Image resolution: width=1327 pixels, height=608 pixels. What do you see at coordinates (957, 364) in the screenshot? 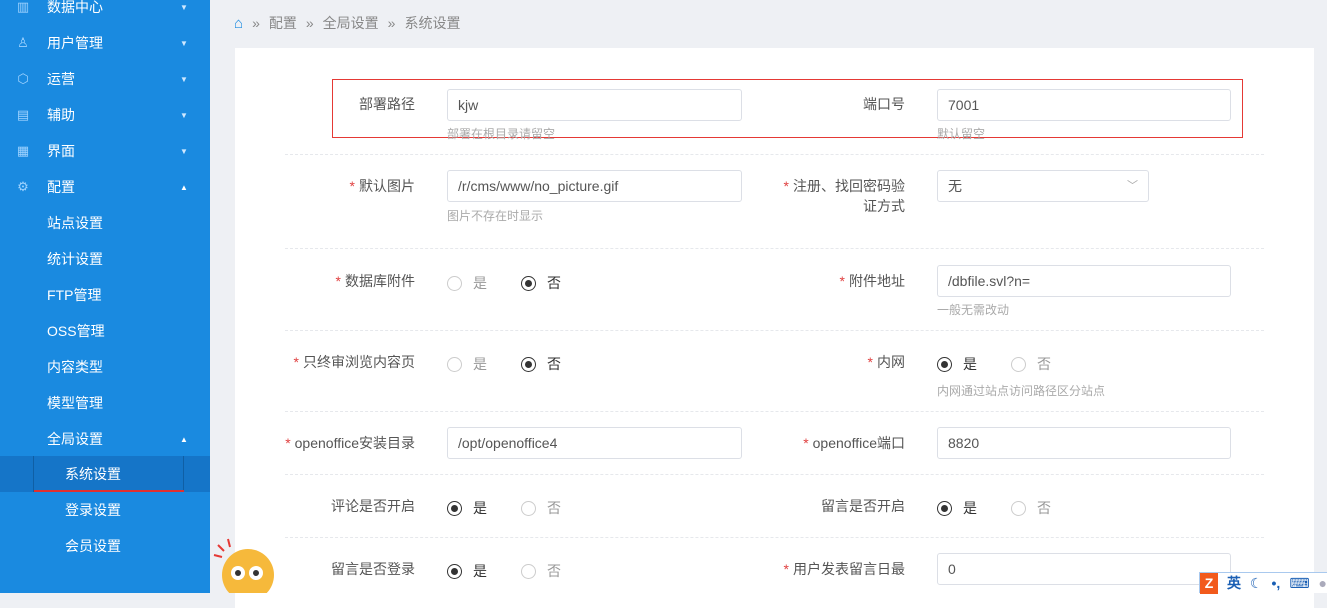
I see `intranet-yes-radio: 是` at bounding box center [957, 364].